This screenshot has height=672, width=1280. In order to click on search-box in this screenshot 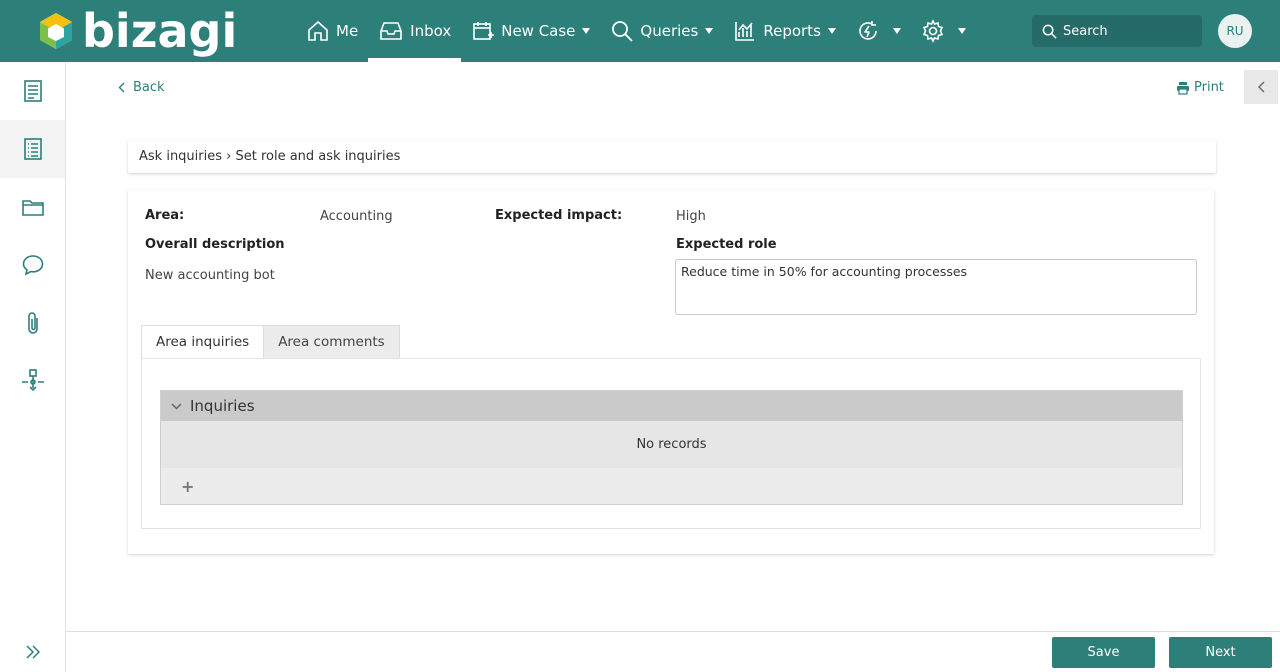, I will do `click(1117, 31)`.